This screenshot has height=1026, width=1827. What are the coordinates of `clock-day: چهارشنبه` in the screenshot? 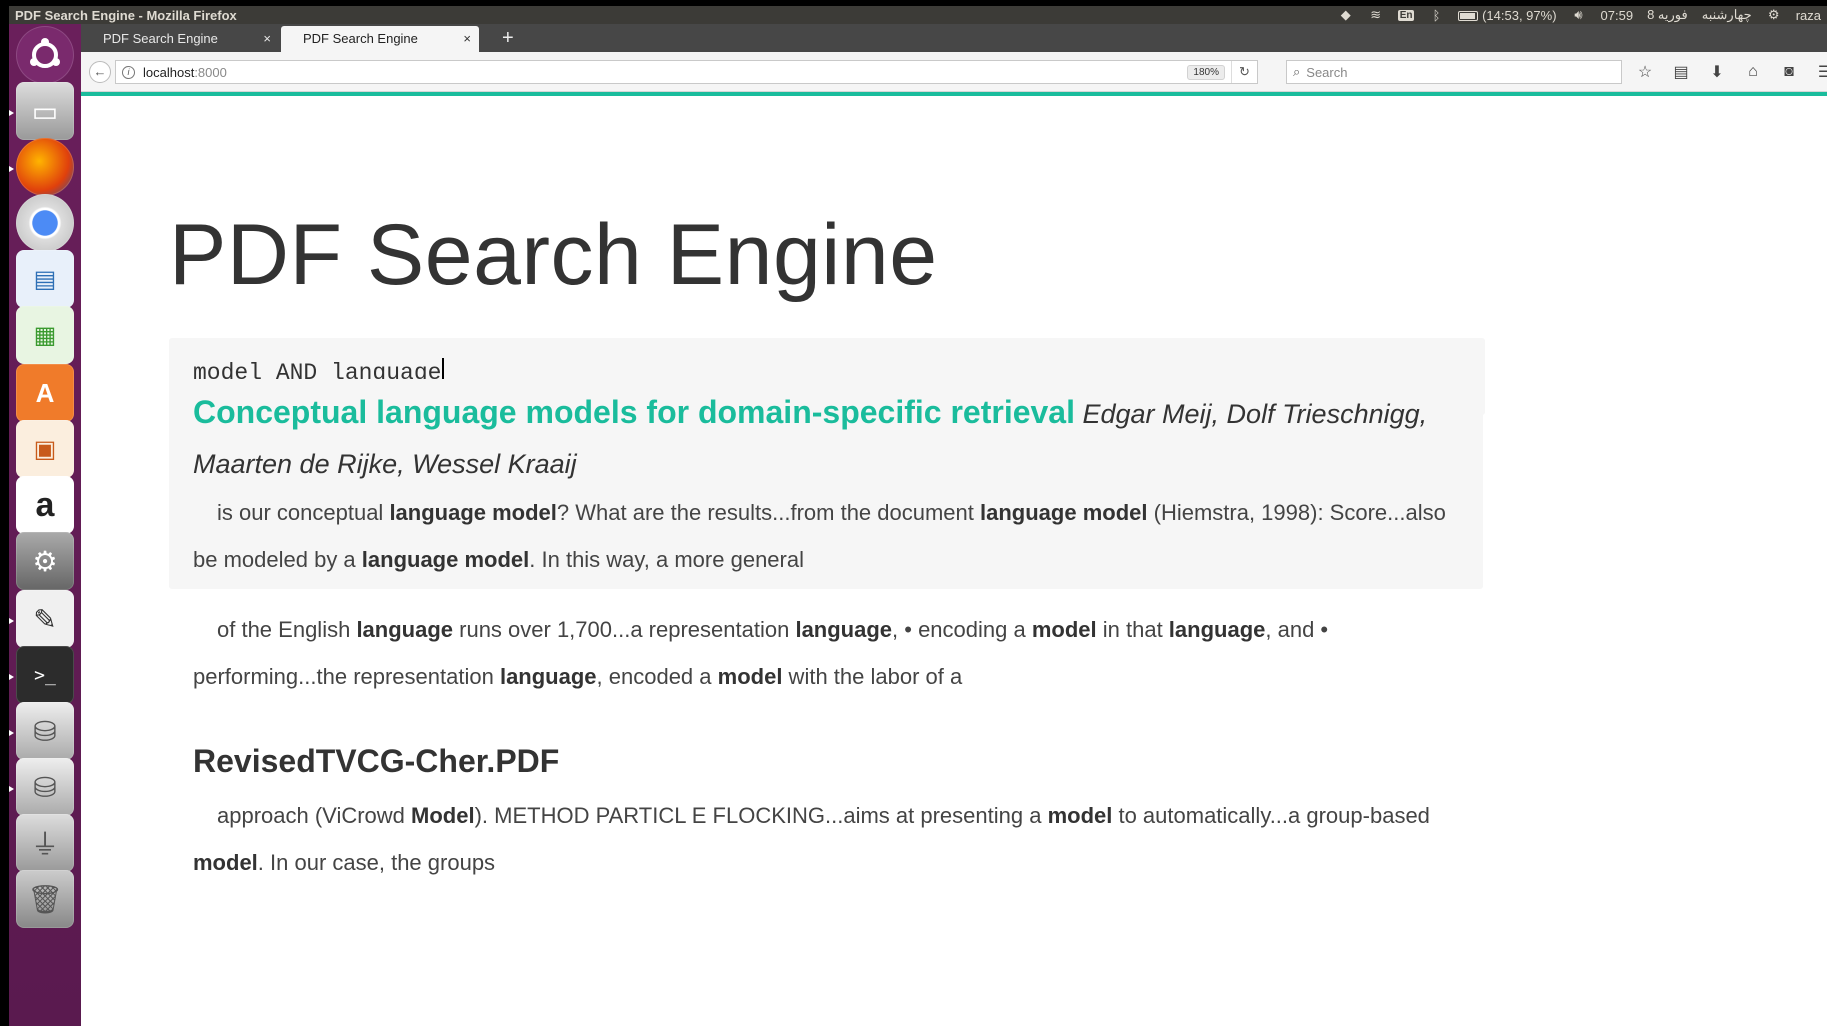 It's located at (1727, 15).